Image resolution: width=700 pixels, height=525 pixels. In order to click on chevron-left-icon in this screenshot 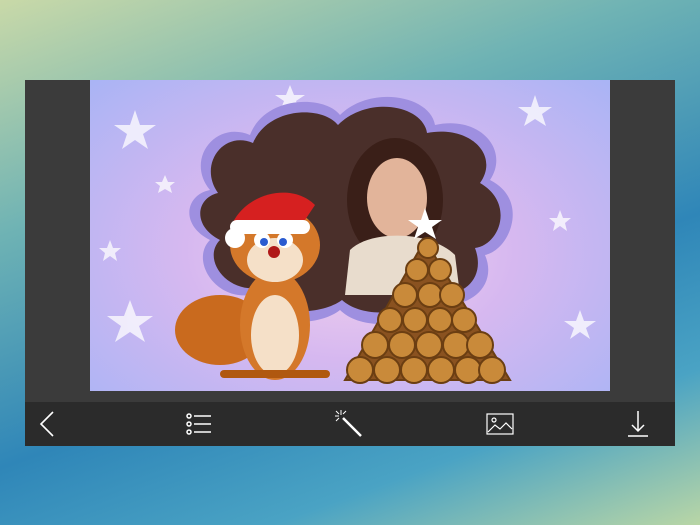, I will do `click(46, 424)`.